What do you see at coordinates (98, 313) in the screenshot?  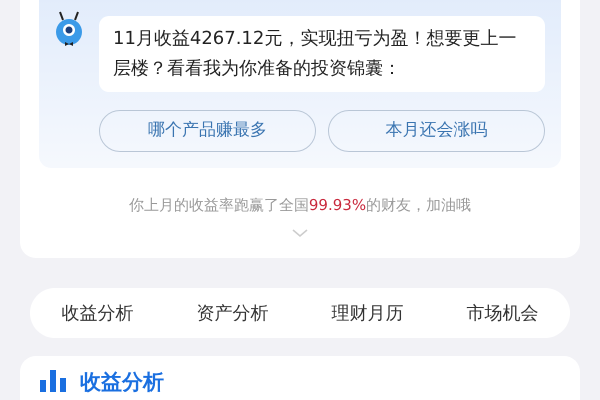 I see `tab: 收益分析` at bounding box center [98, 313].